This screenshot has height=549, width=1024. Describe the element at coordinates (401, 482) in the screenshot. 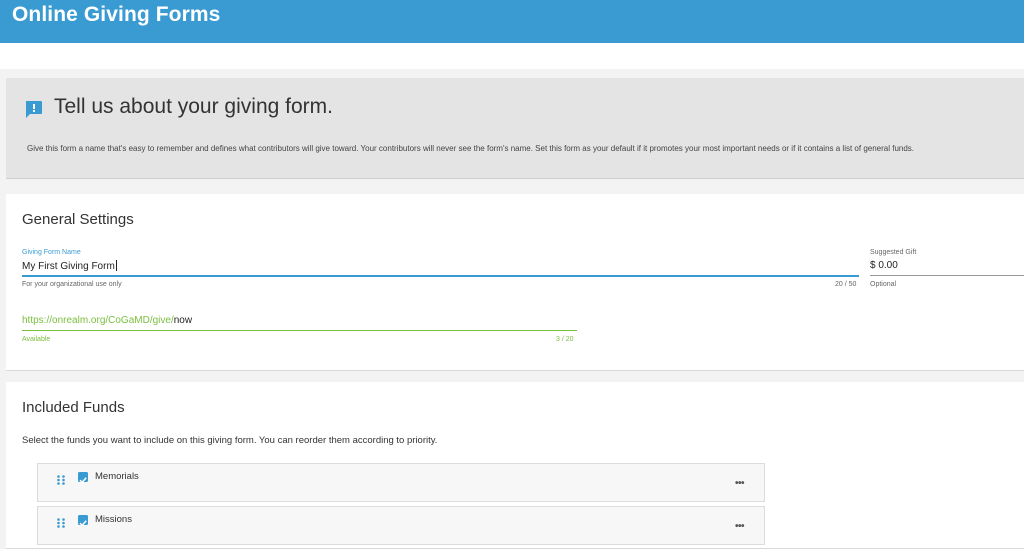

I see `fund-row-memorials: Memorials •••` at that location.